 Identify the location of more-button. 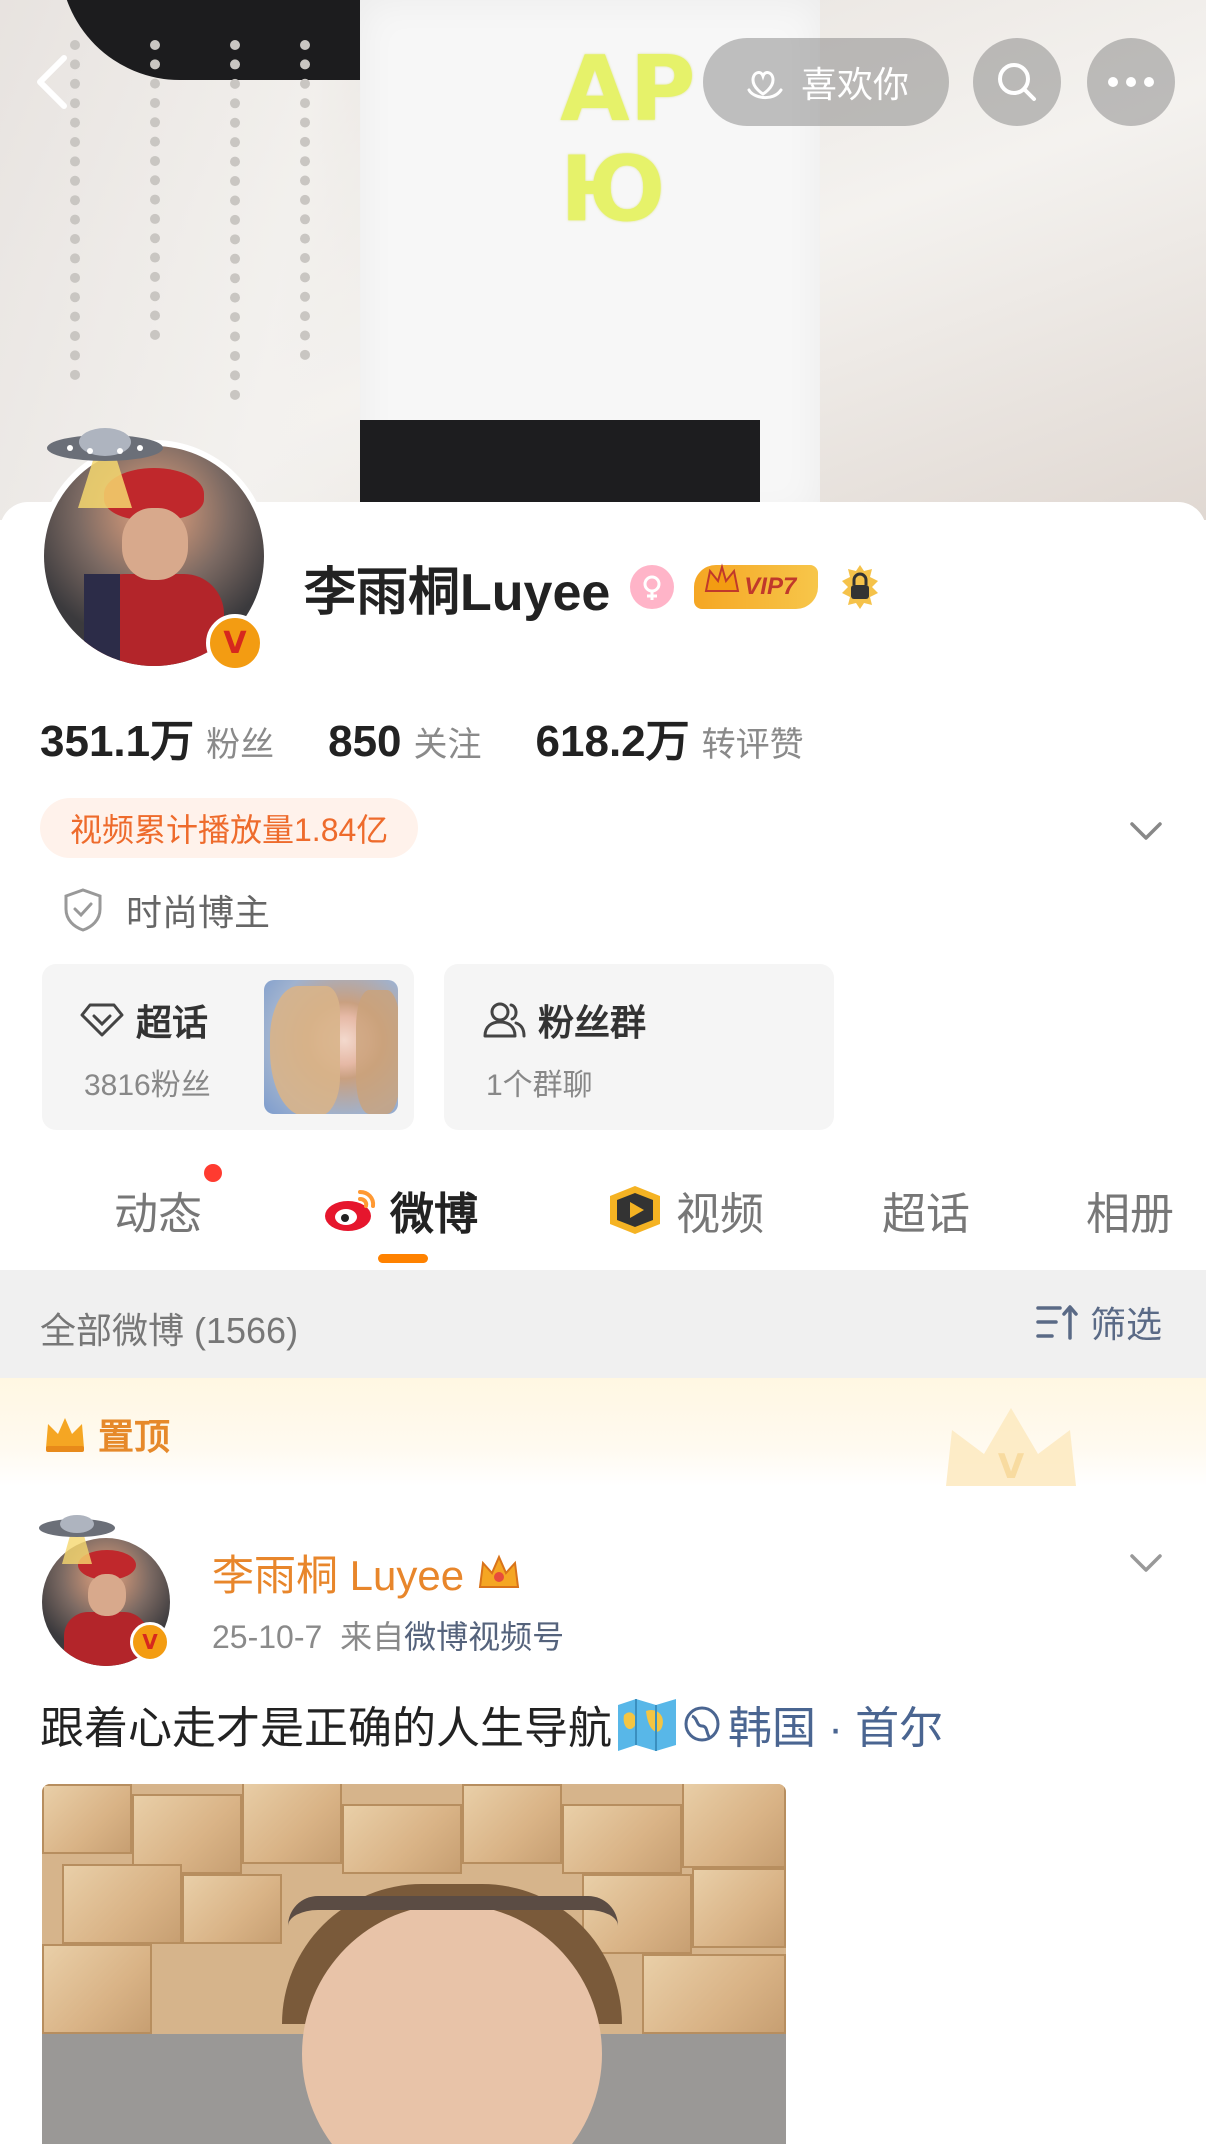
(1131, 82).